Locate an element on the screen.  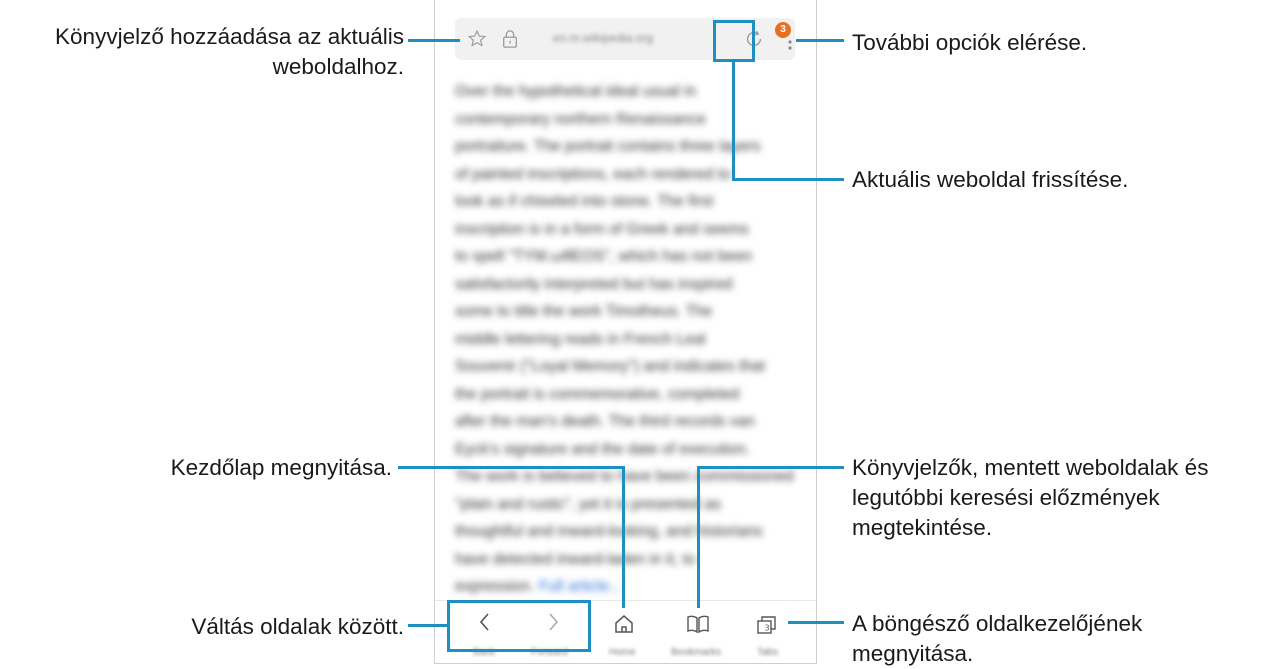
bookmarks-label: Bookmarks is located at coordinates (696, 652).